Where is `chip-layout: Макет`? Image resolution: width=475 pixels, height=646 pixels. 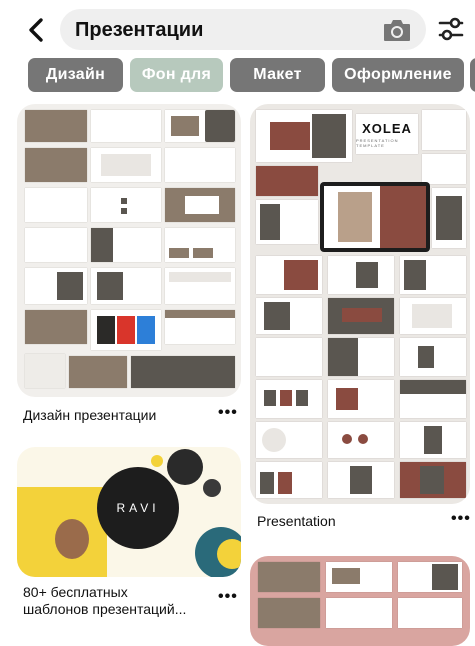 chip-layout: Макет is located at coordinates (277, 75).